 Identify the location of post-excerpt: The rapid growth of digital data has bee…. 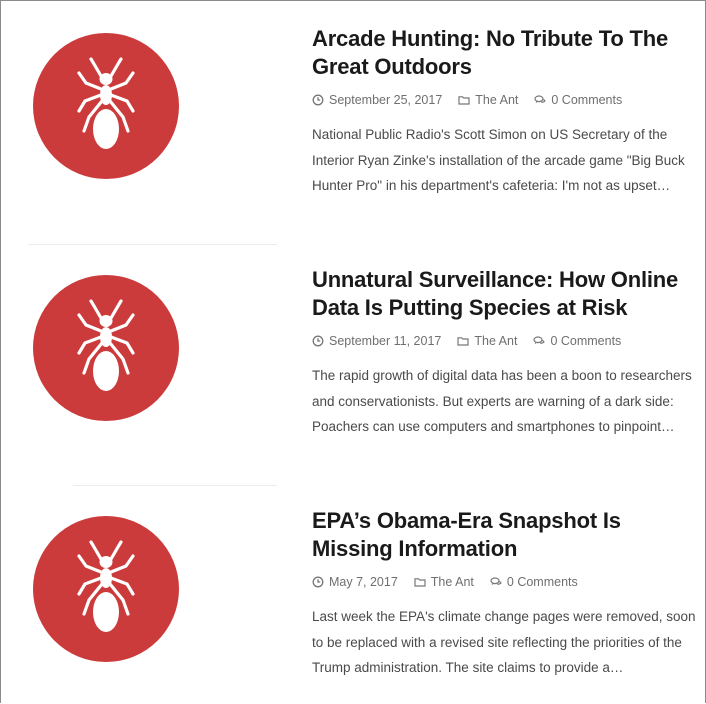
(502, 401).